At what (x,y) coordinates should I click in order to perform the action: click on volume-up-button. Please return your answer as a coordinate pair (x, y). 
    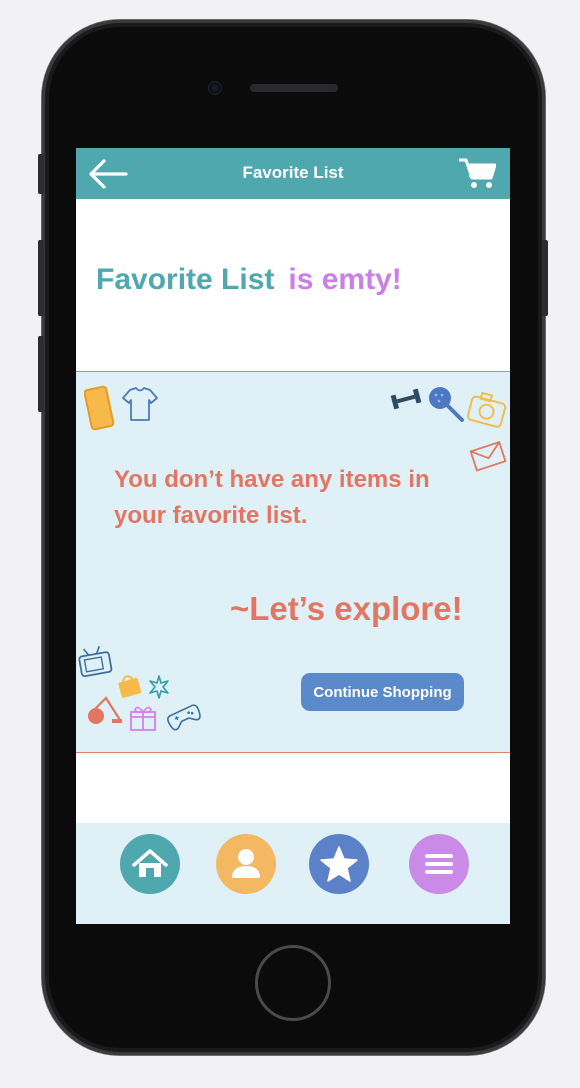
    Looking at the image, I should click on (41, 278).